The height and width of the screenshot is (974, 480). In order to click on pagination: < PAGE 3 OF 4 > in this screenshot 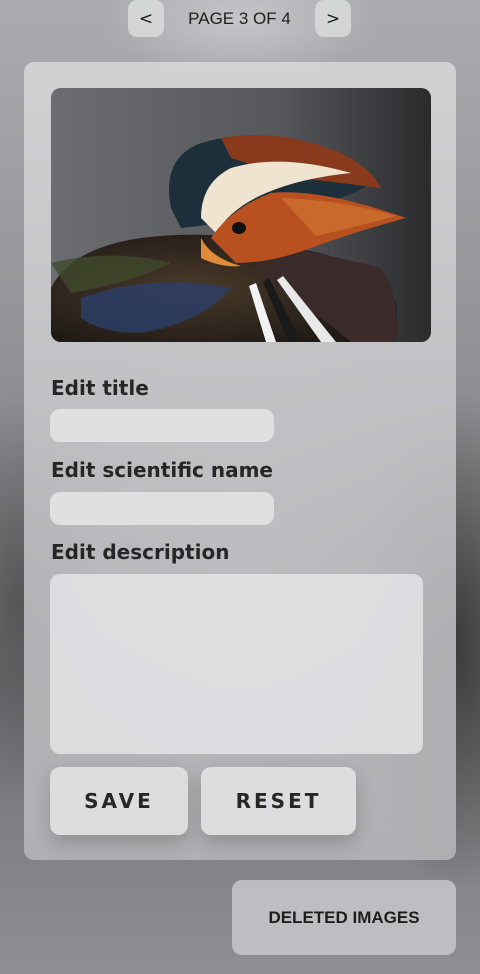, I will do `click(240, 18)`.